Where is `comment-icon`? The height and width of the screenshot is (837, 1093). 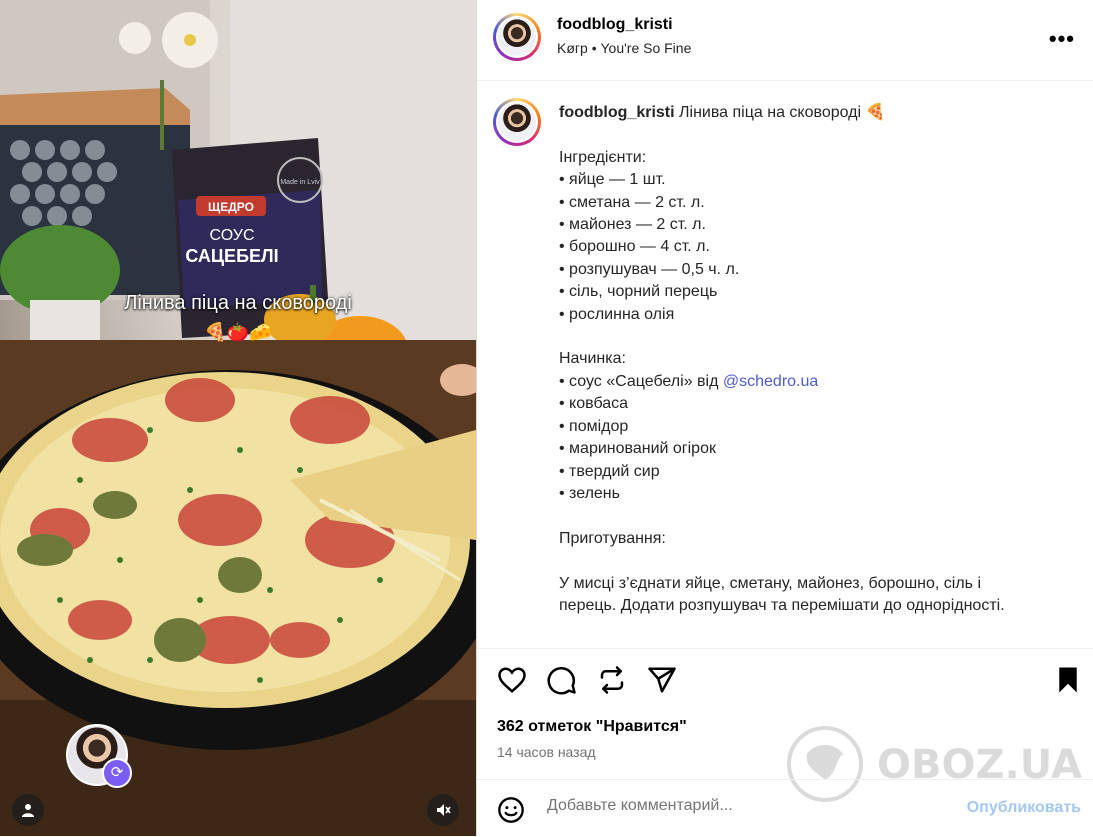
comment-icon is located at coordinates (562, 680).